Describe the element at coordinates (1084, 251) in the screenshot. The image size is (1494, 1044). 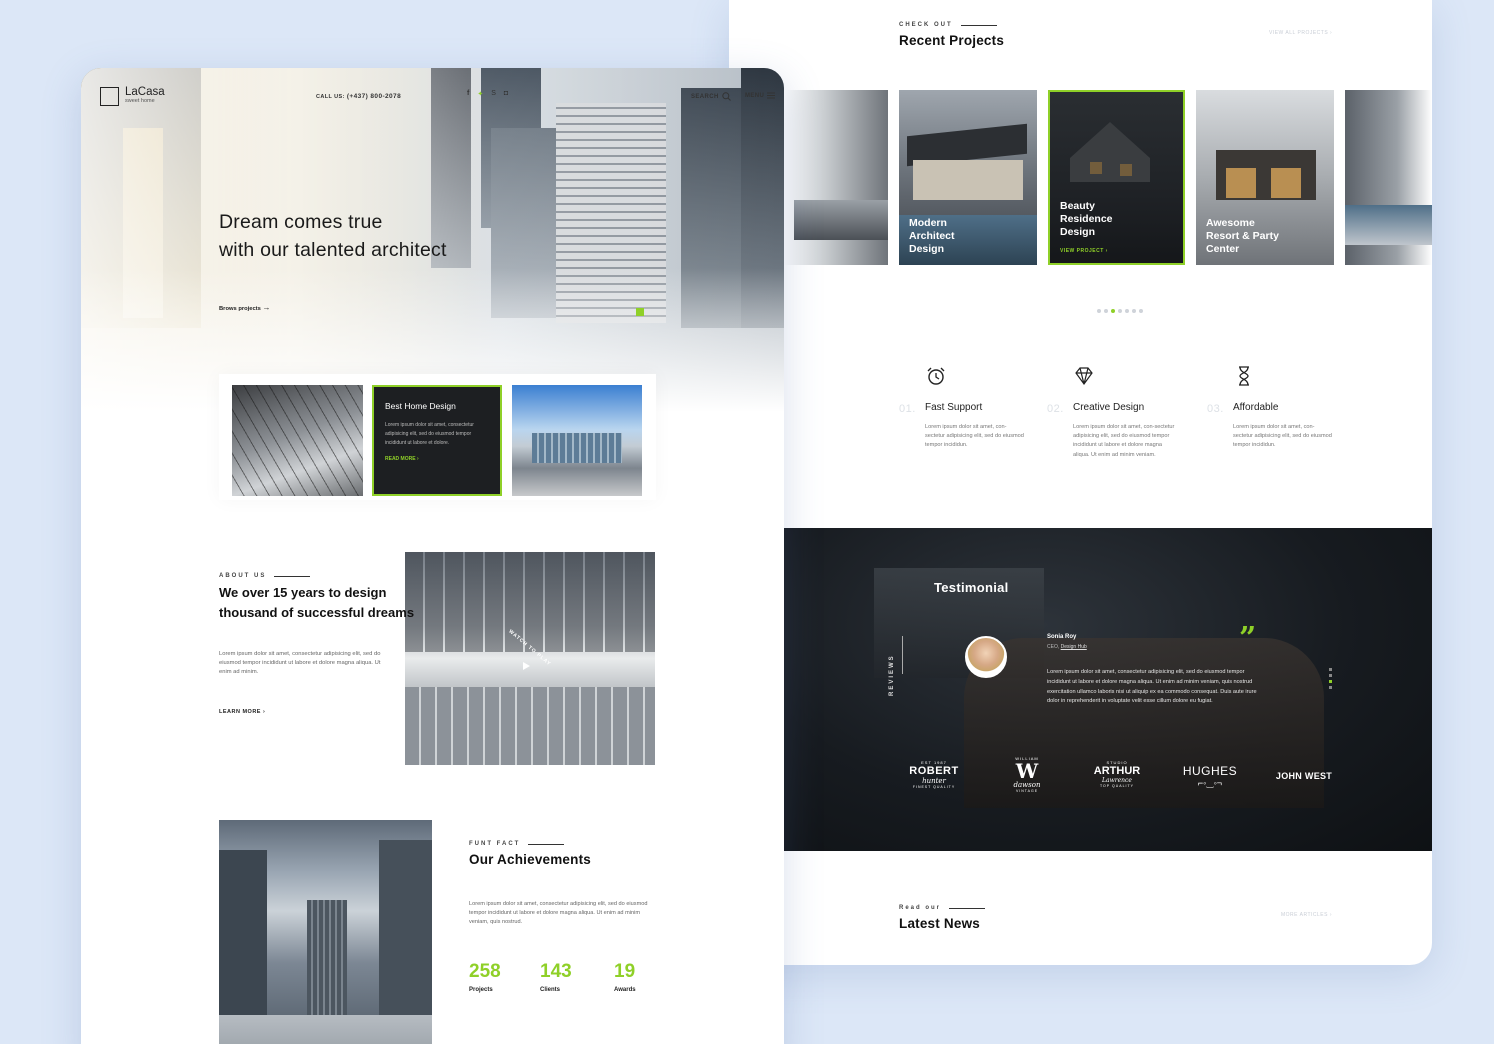
I see `view-project-link: VIEW PROJECT ›` at that location.